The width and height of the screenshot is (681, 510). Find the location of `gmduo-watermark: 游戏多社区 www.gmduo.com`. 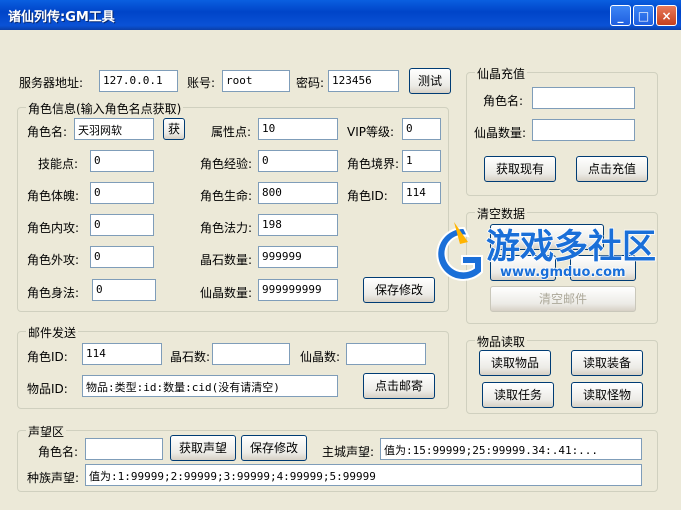

gmduo-watermark: 游戏多社区 www.gmduo.com is located at coordinates (546, 251).